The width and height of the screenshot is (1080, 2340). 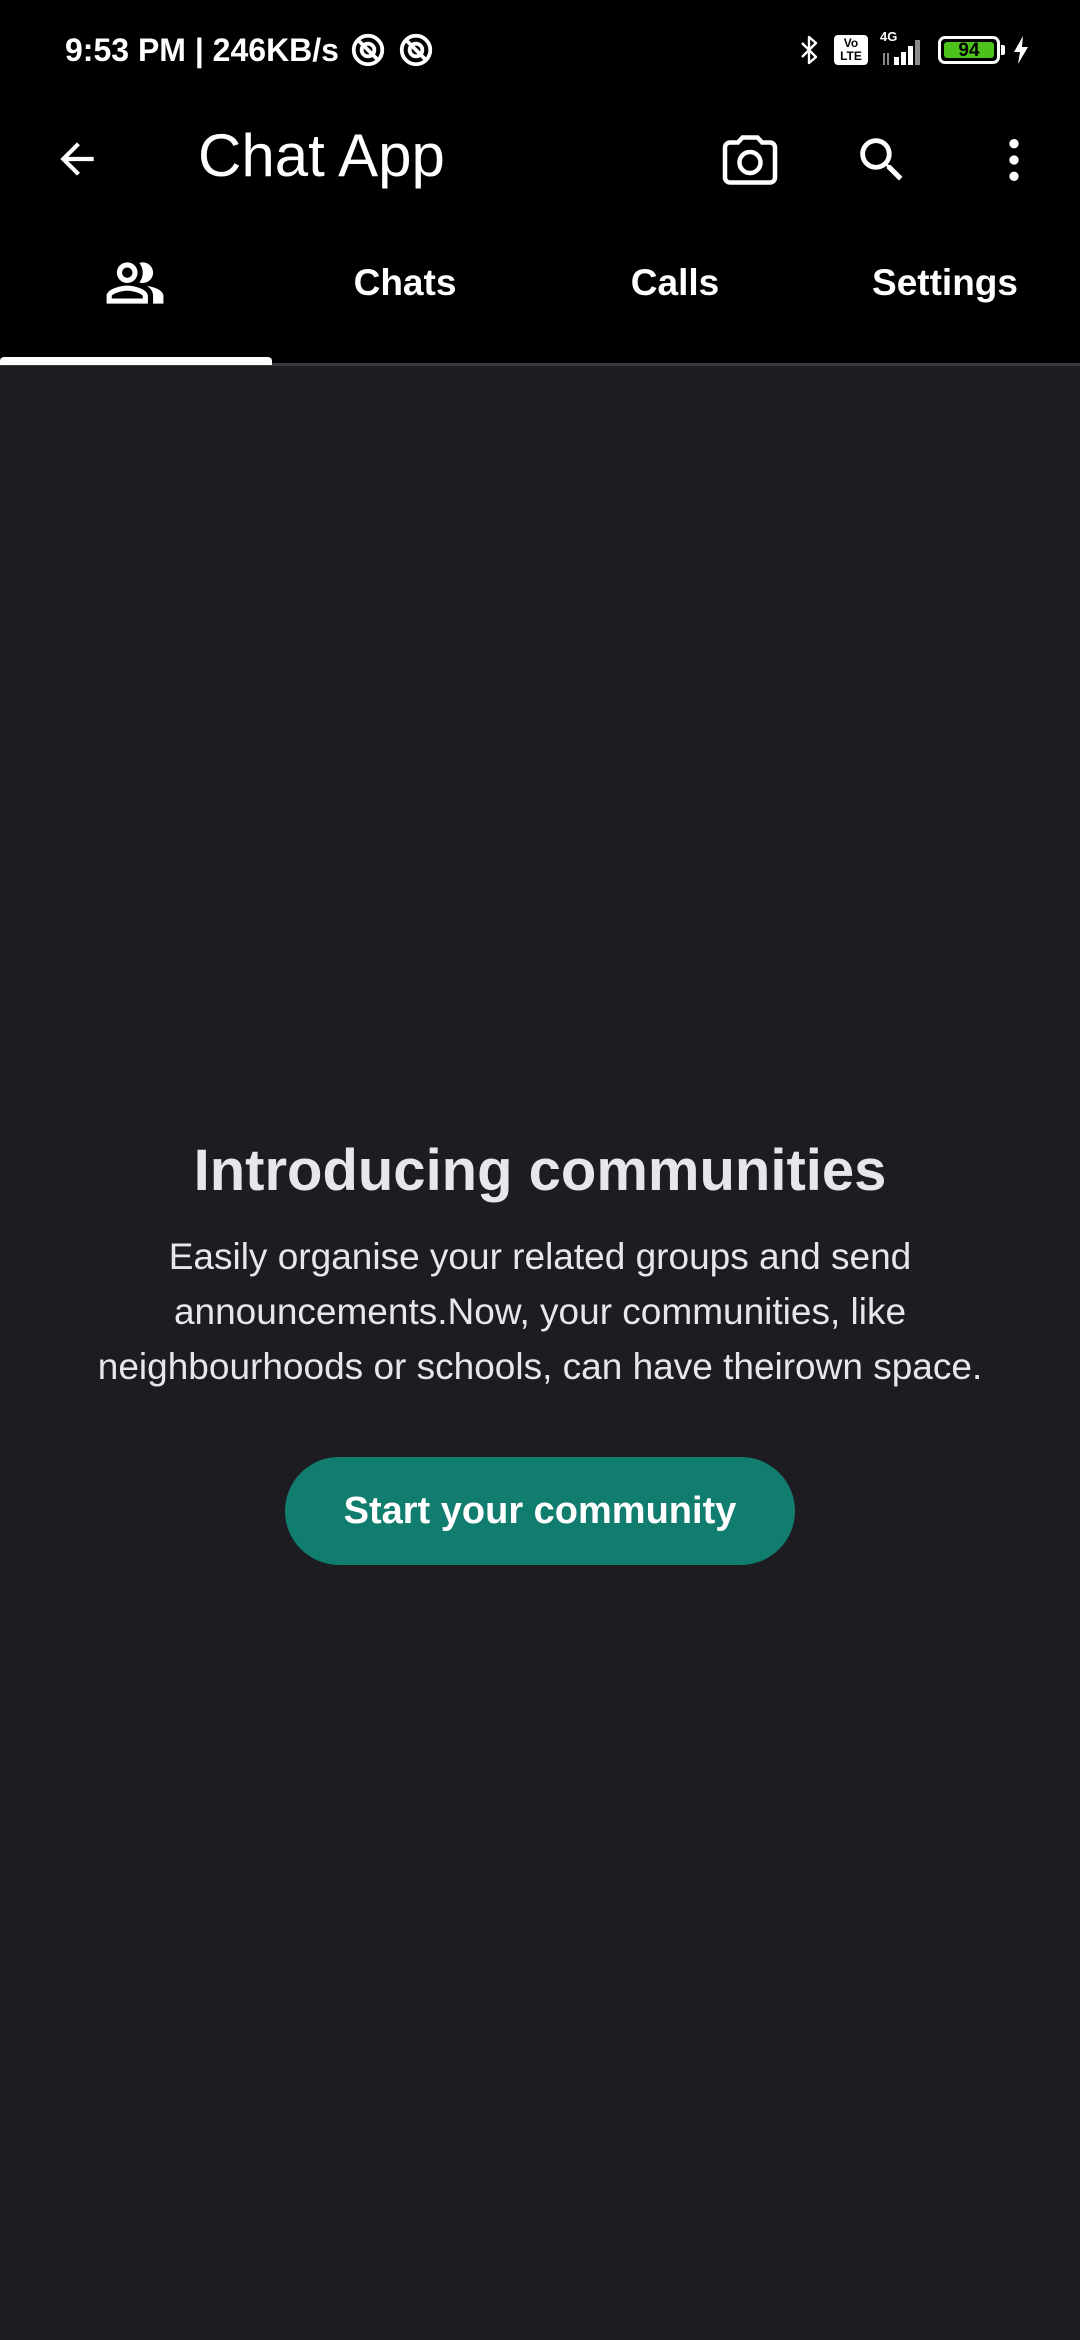 I want to click on battery-icon: 94, so click(x=971, y=50).